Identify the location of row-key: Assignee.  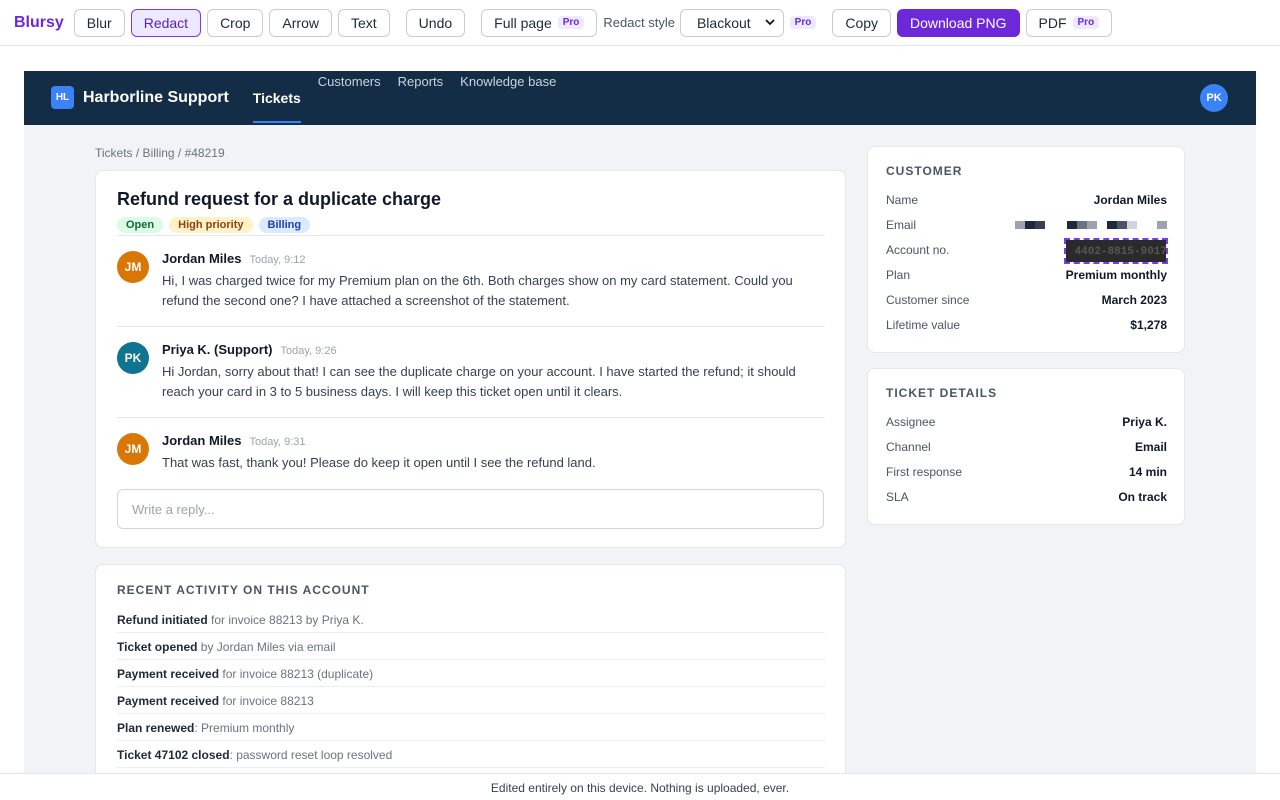
(911, 422).